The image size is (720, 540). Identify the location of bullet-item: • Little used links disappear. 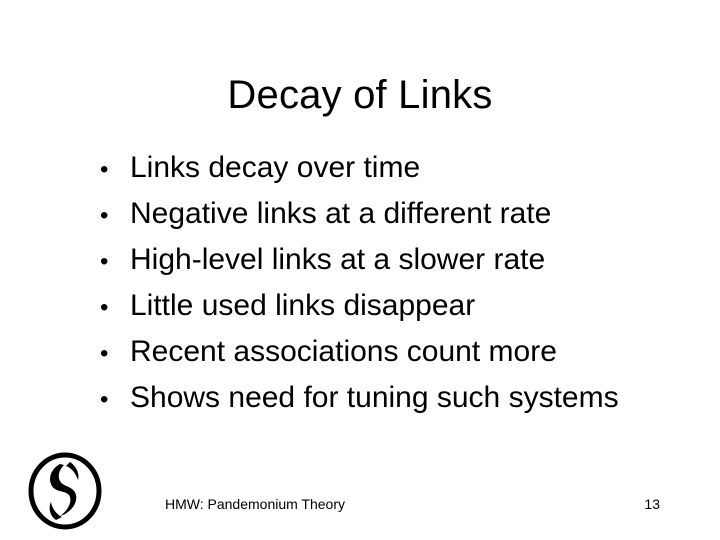
(400, 306).